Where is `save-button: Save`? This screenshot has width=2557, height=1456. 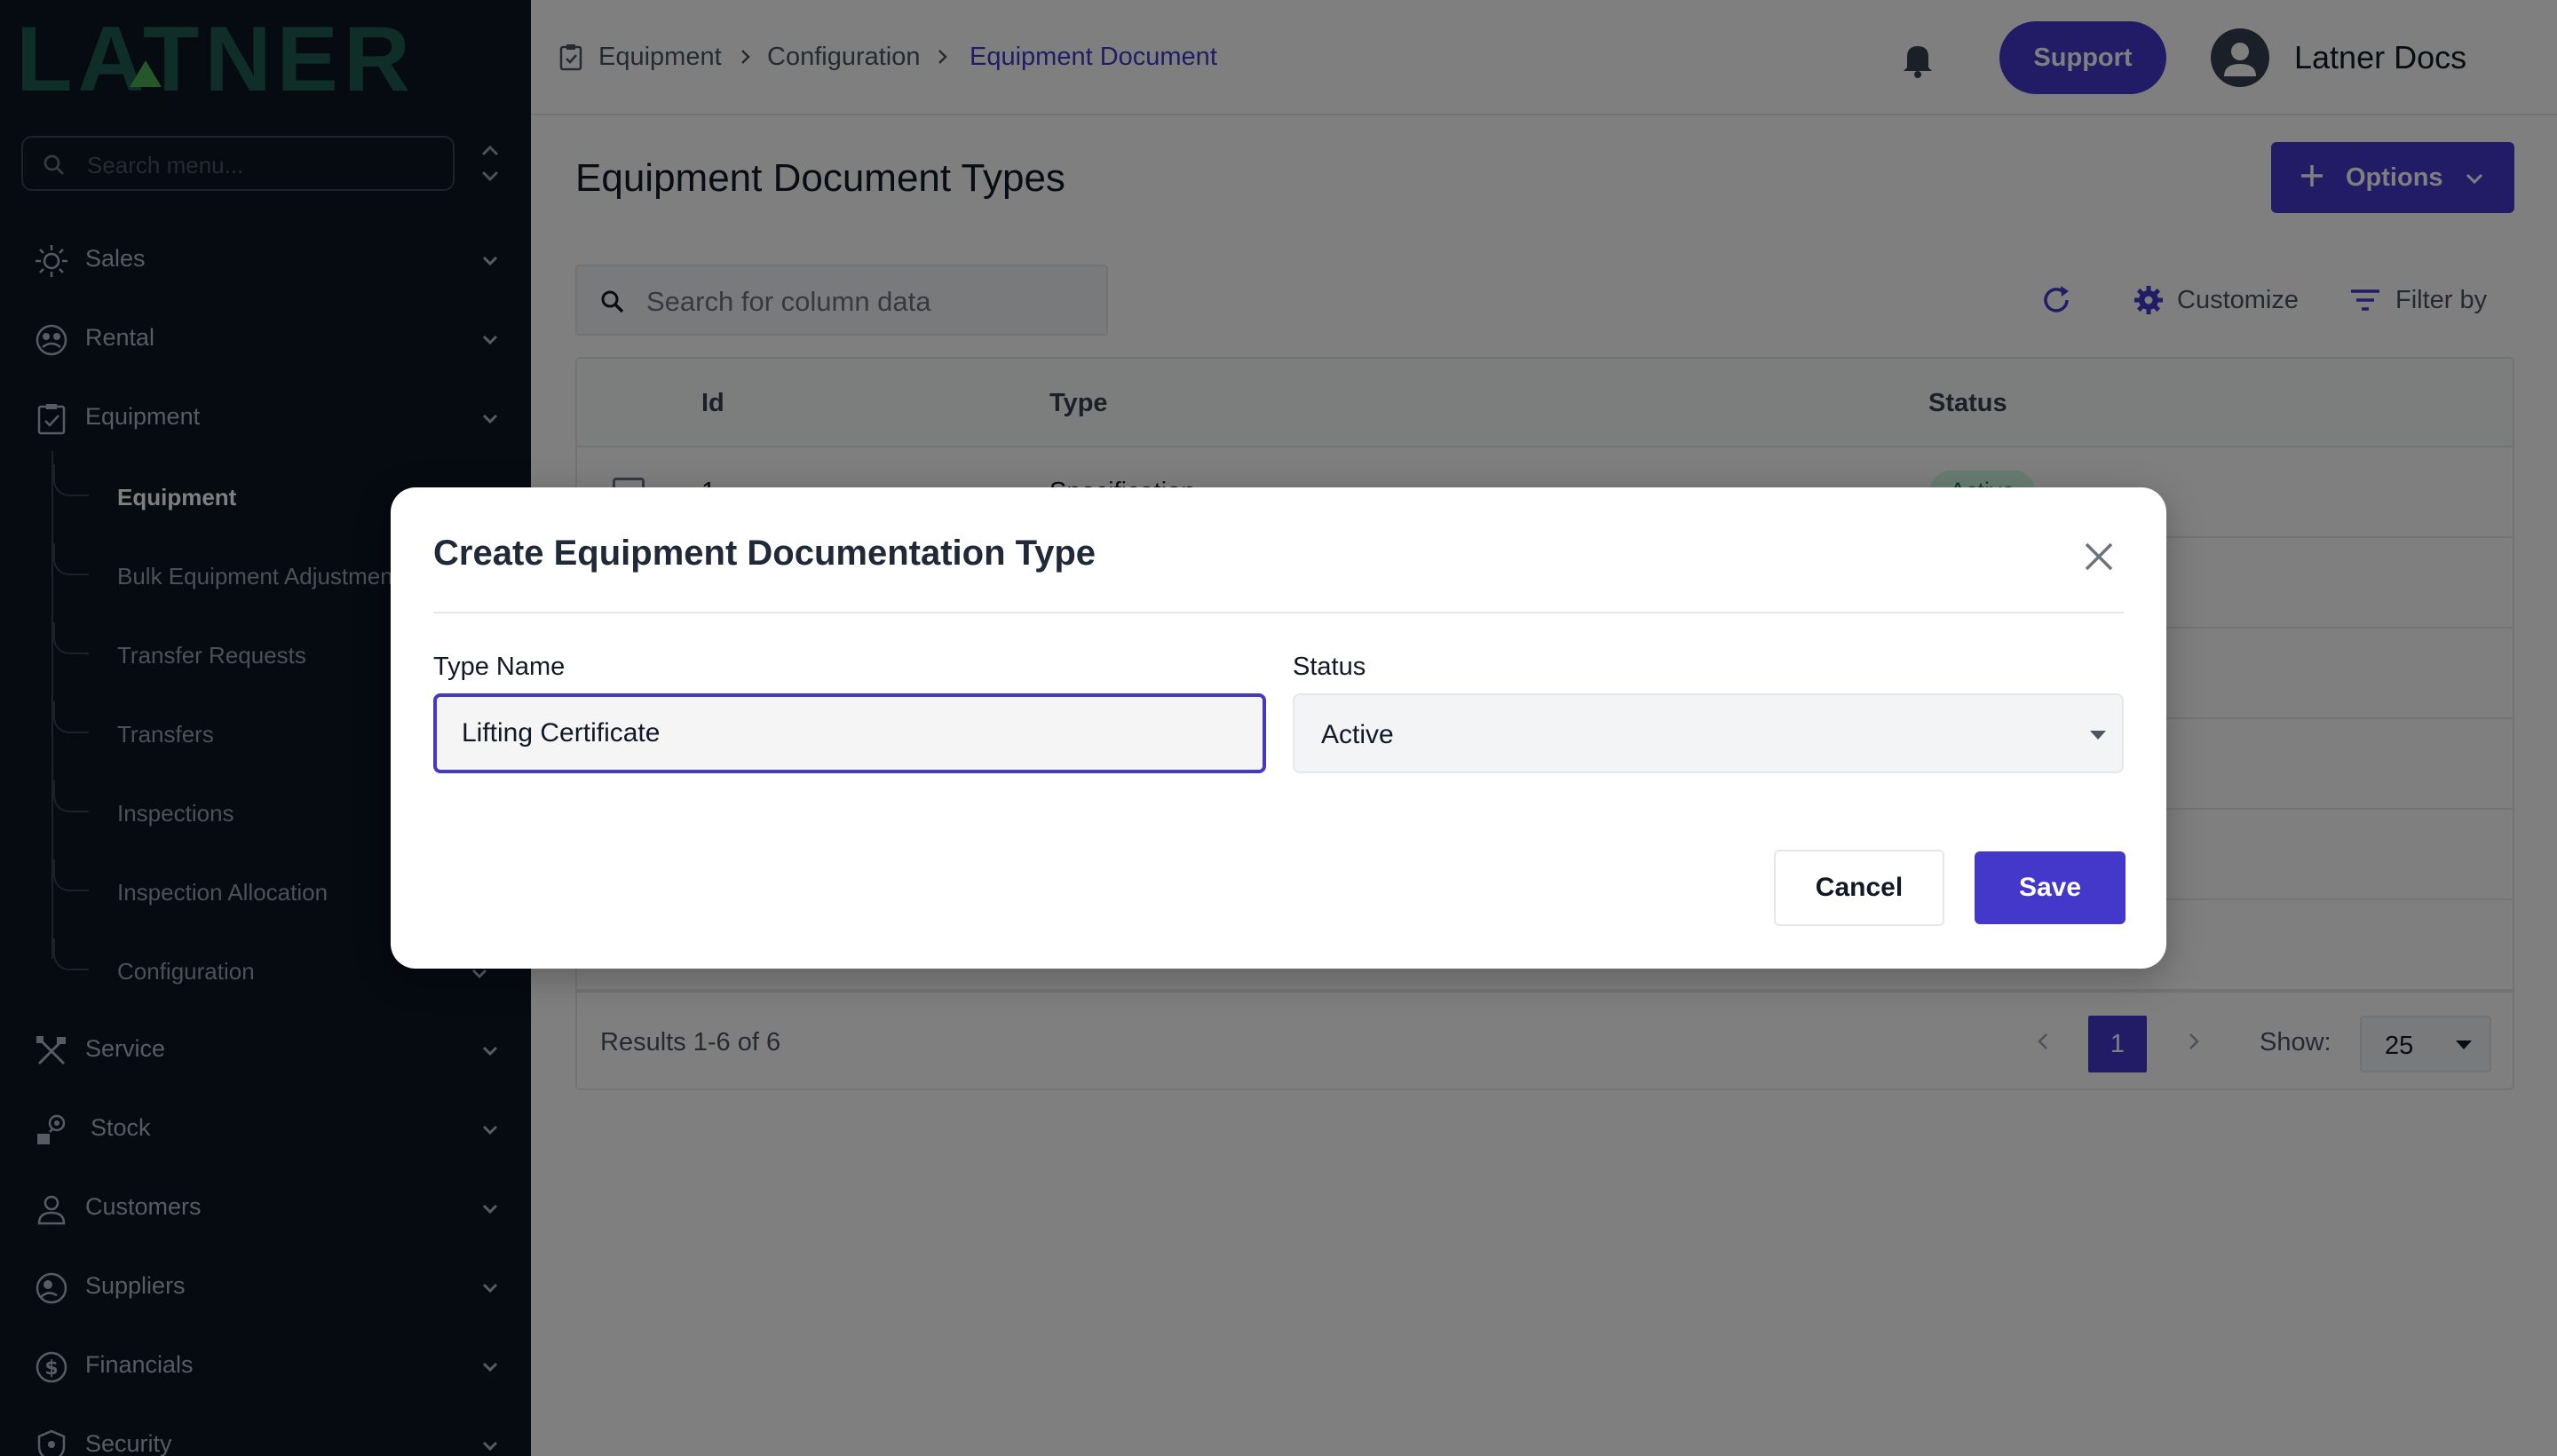 save-button: Save is located at coordinates (2050, 887).